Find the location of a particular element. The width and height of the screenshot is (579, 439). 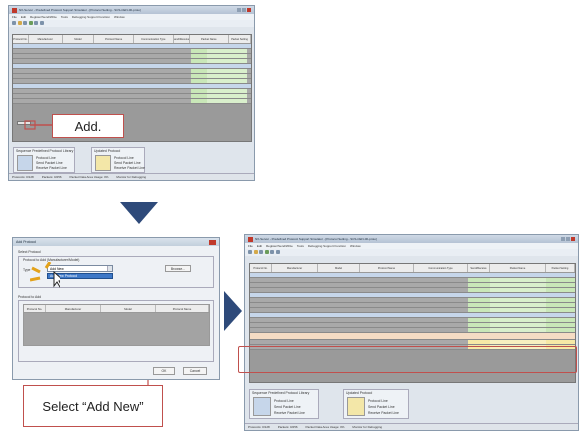

col-model: Model is located at coordinates (339, 268).